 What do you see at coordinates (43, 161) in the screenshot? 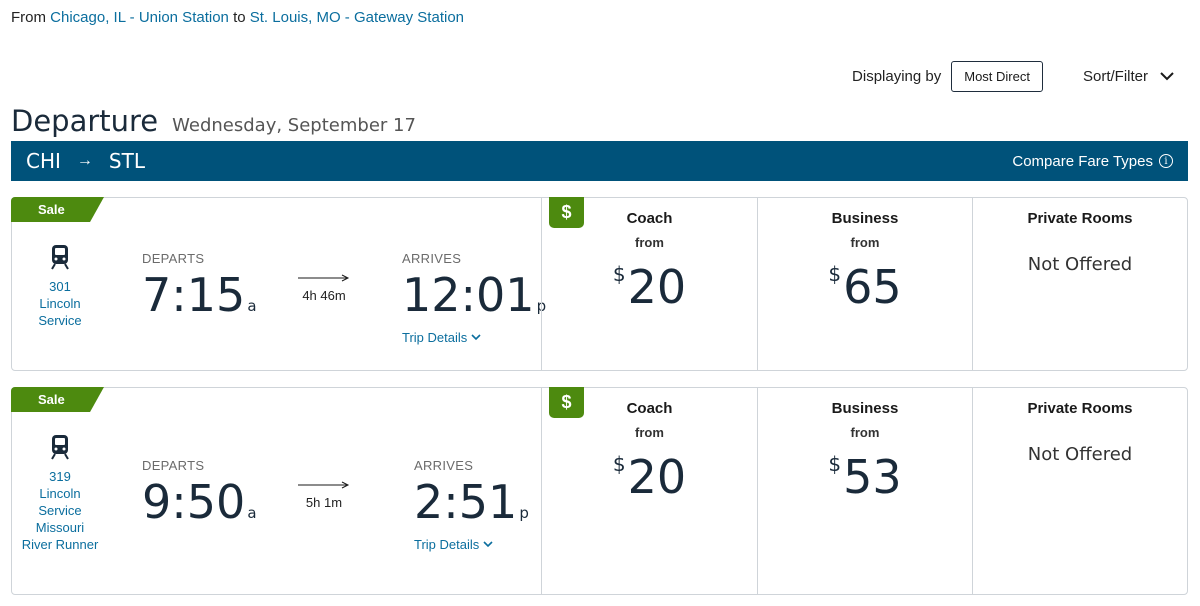
I see `origin-code: CHI` at bounding box center [43, 161].